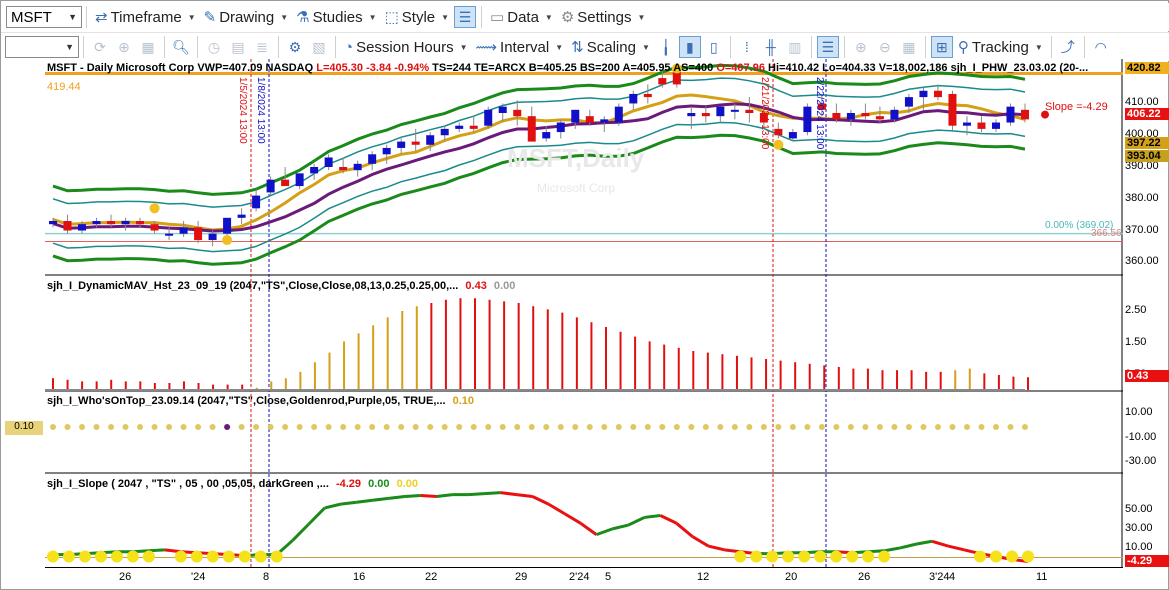 The image size is (1169, 590). What do you see at coordinates (44, 17) in the screenshot?
I see `symbol-combo: MSFT ▼` at bounding box center [44, 17].